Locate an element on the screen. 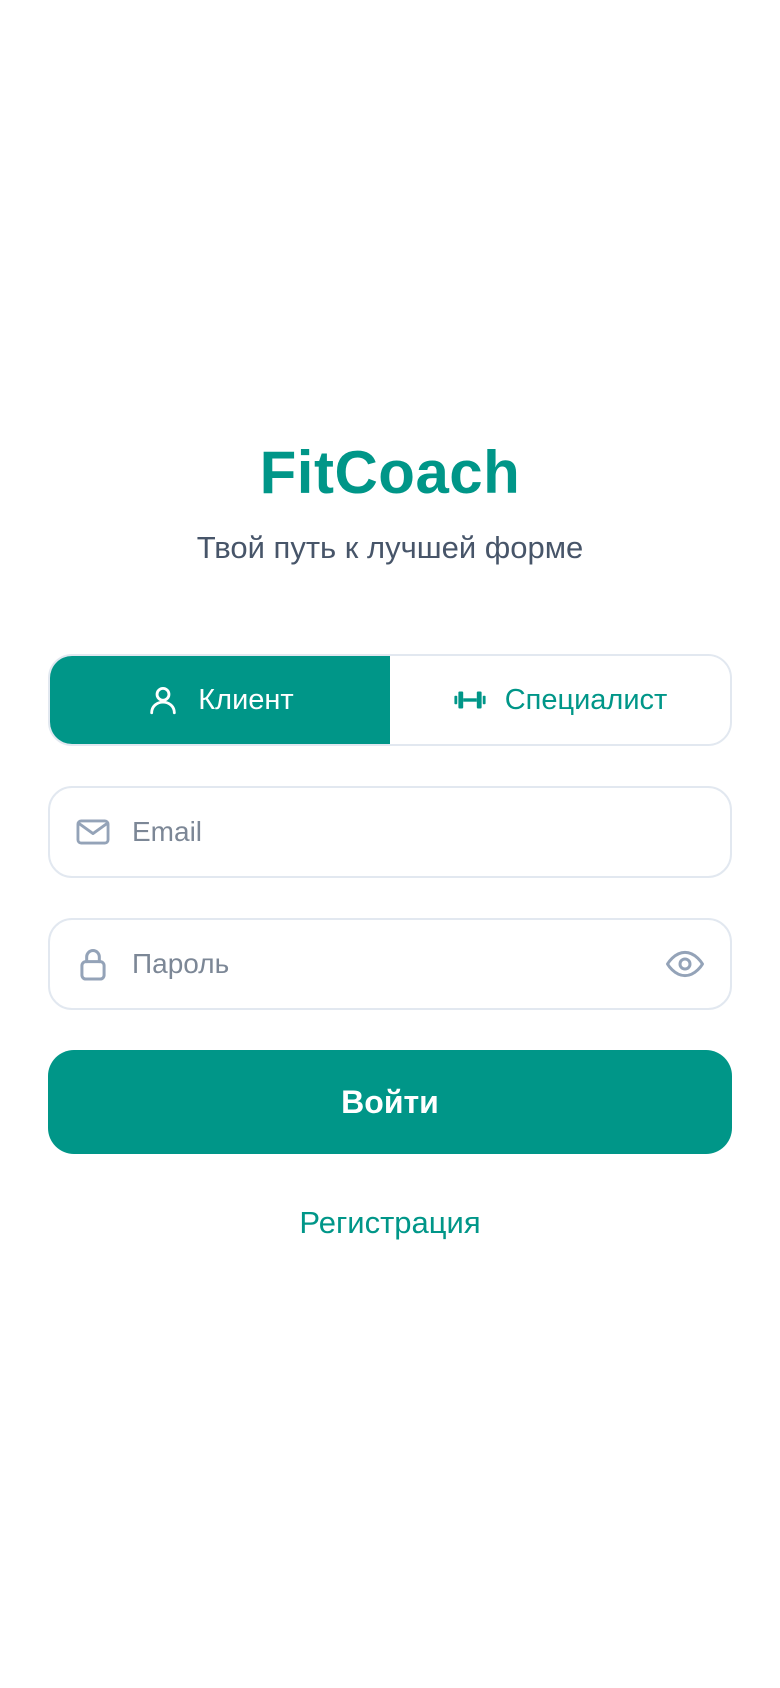 Image resolution: width=780 pixels, height=1688 pixels. role-option-client-label: Клиент is located at coordinates (246, 699).